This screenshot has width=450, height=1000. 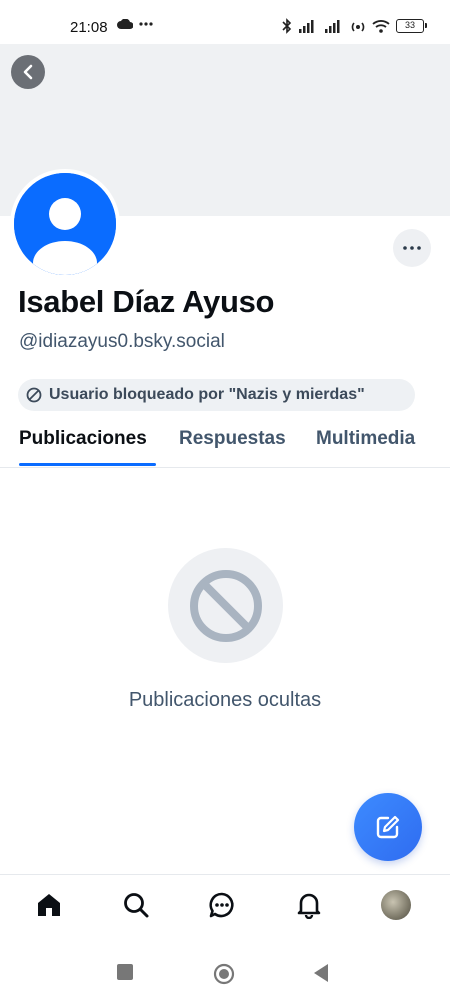 I want to click on nav-notifications, so click(x=309, y=905).